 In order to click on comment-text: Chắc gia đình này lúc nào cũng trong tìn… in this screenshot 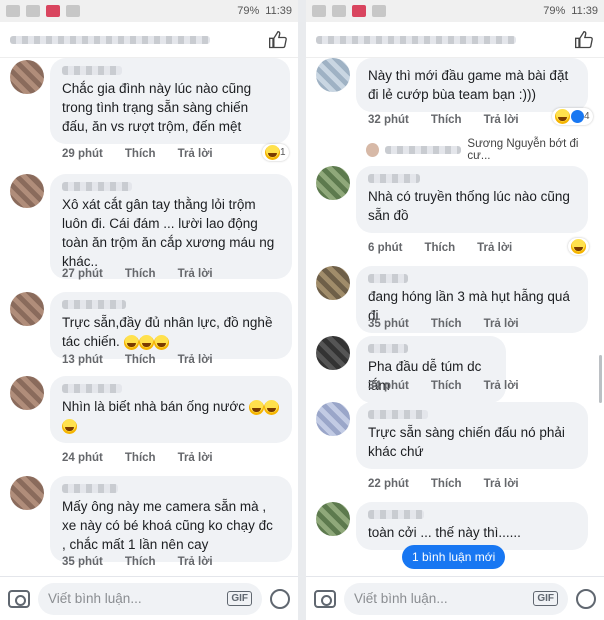, I will do `click(157, 107)`.